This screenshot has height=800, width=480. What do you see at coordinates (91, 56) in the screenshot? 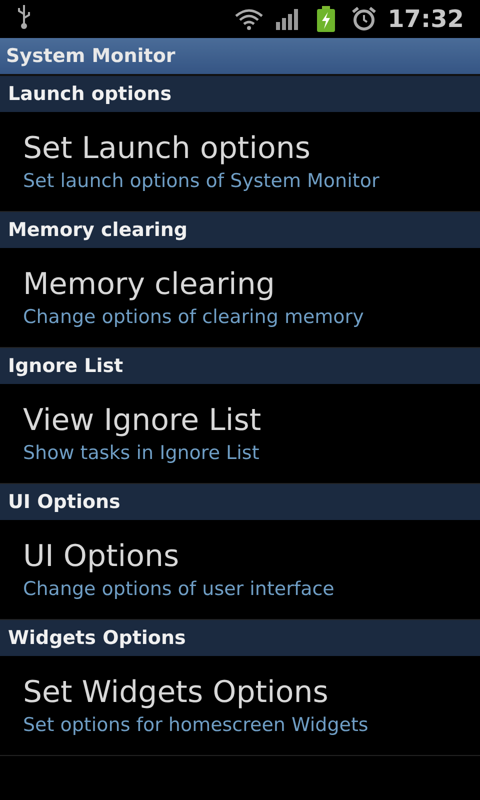
I see `window-title: System Monitor` at bounding box center [91, 56].